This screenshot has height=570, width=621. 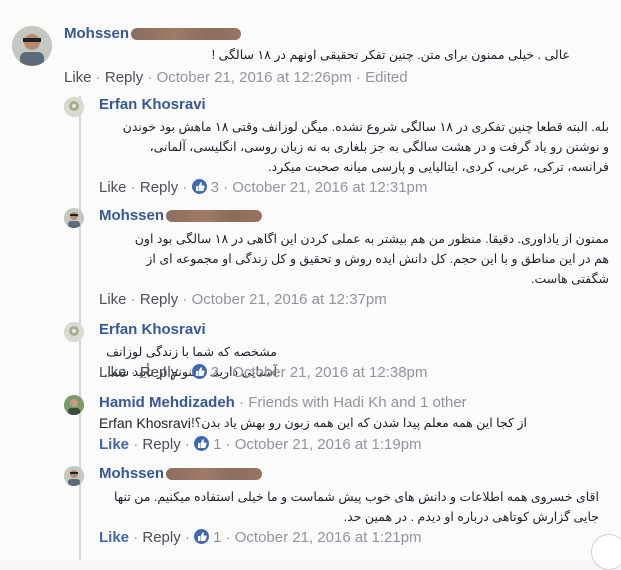 What do you see at coordinates (329, 187) in the screenshot?
I see `timestamp: October 21, 2016 at 12:31pm` at bounding box center [329, 187].